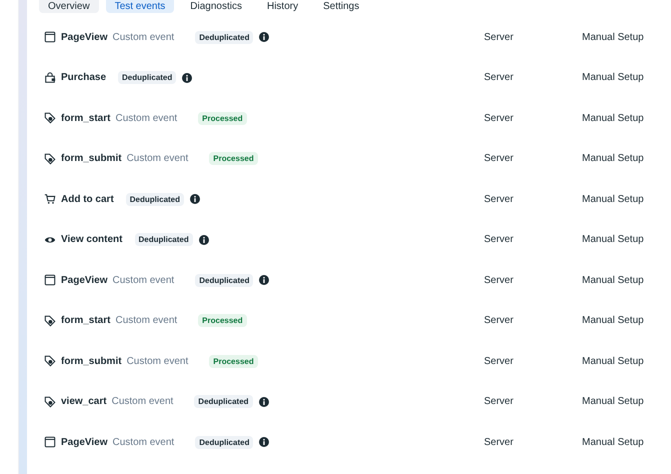 The width and height of the screenshot is (671, 474). What do you see at coordinates (50, 78) in the screenshot?
I see `bag-icon` at bounding box center [50, 78].